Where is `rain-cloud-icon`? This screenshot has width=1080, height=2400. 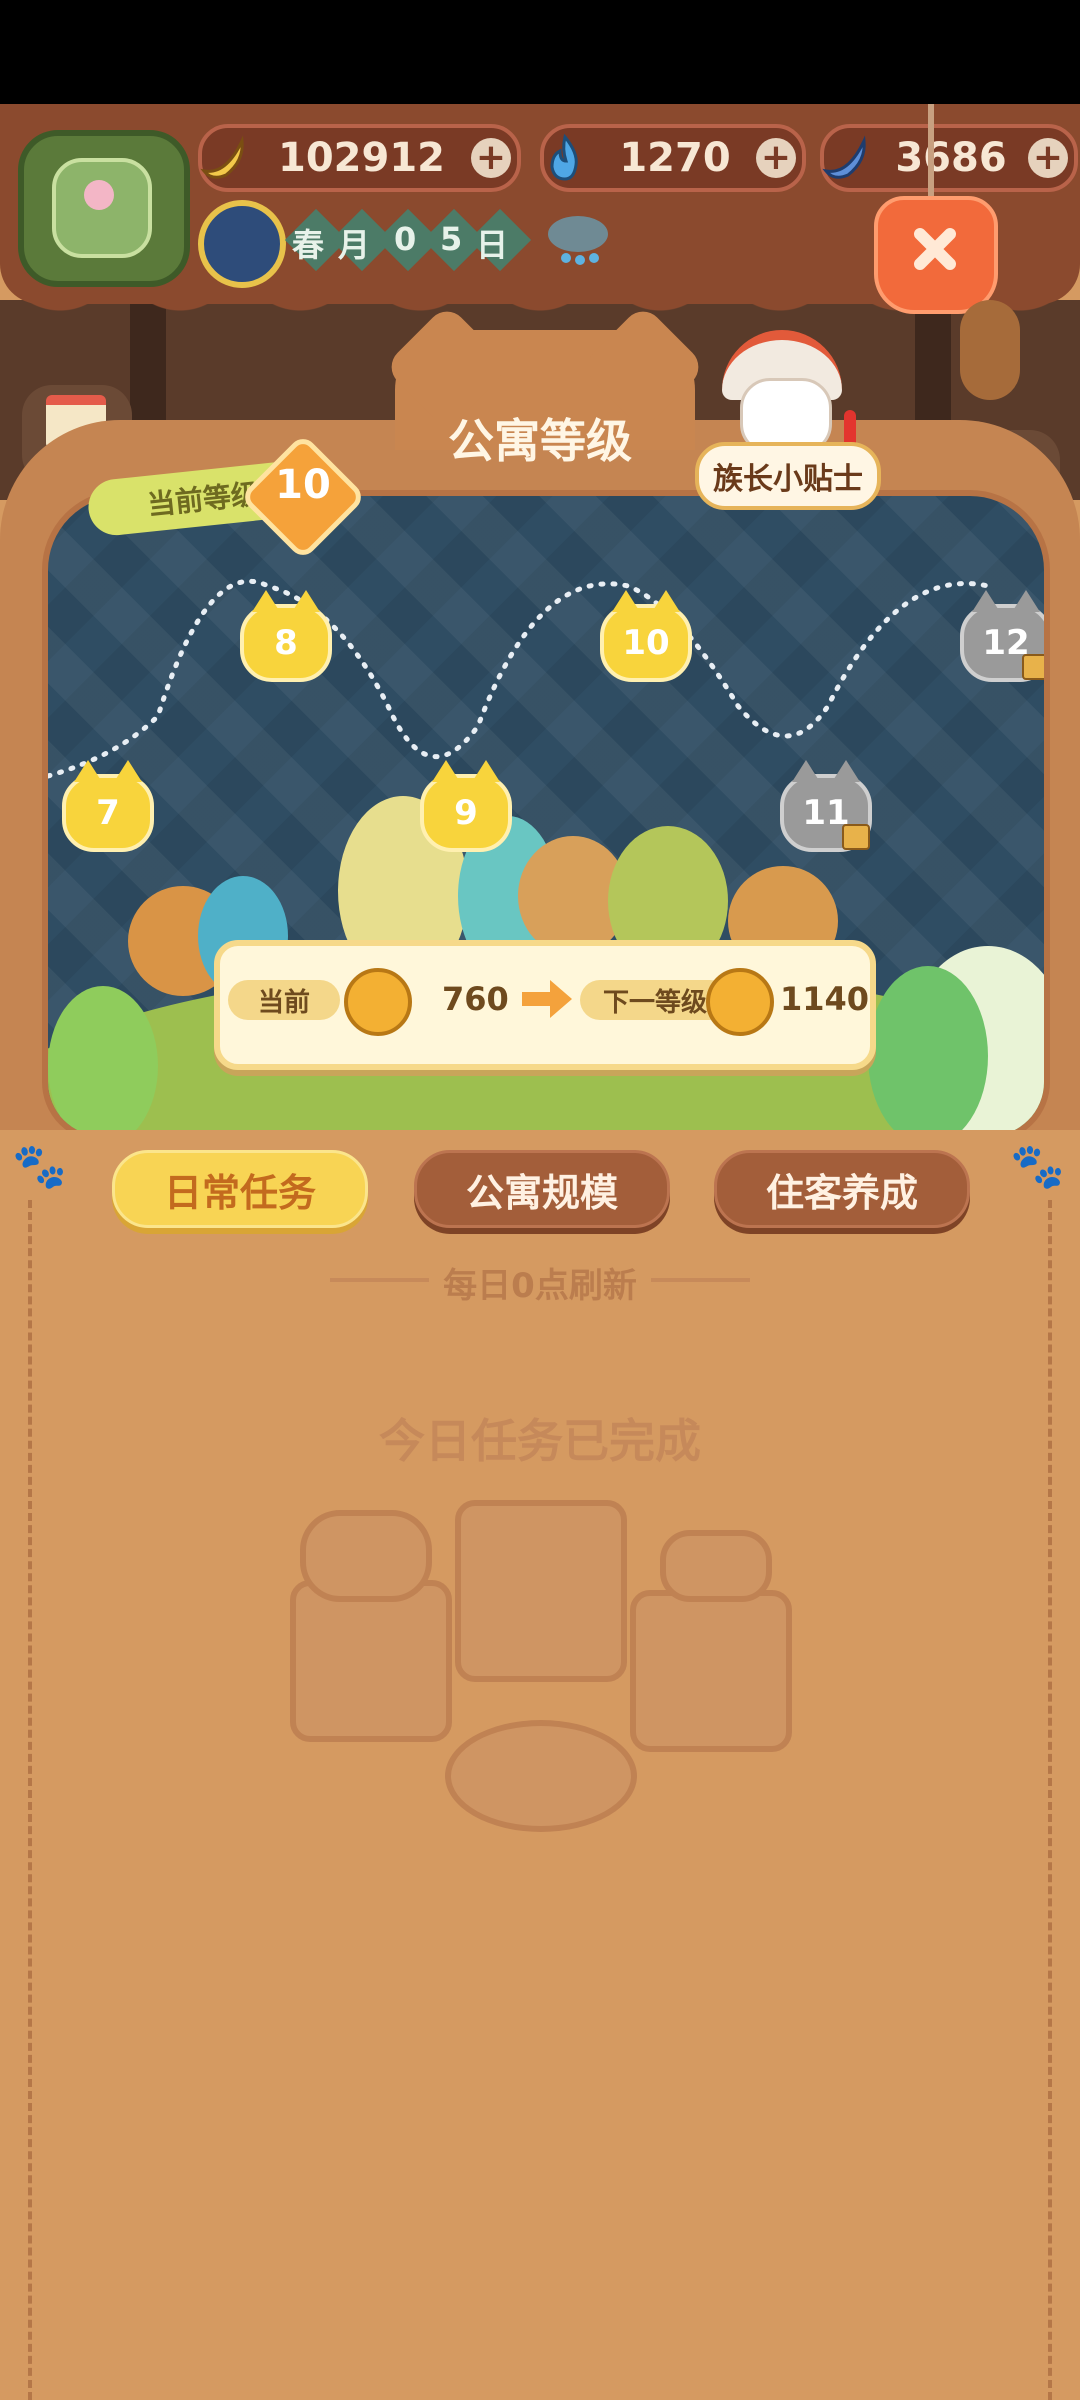
rain-cloud-icon is located at coordinates (578, 240).